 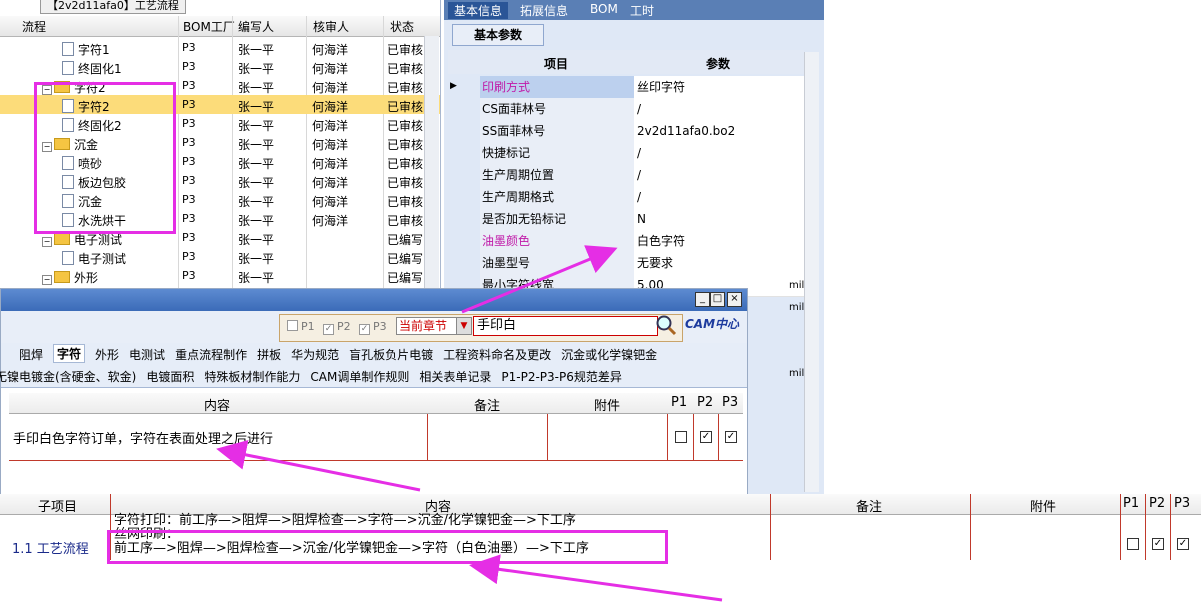 I want to click on arrow-to-route, so click(x=596, y=578).